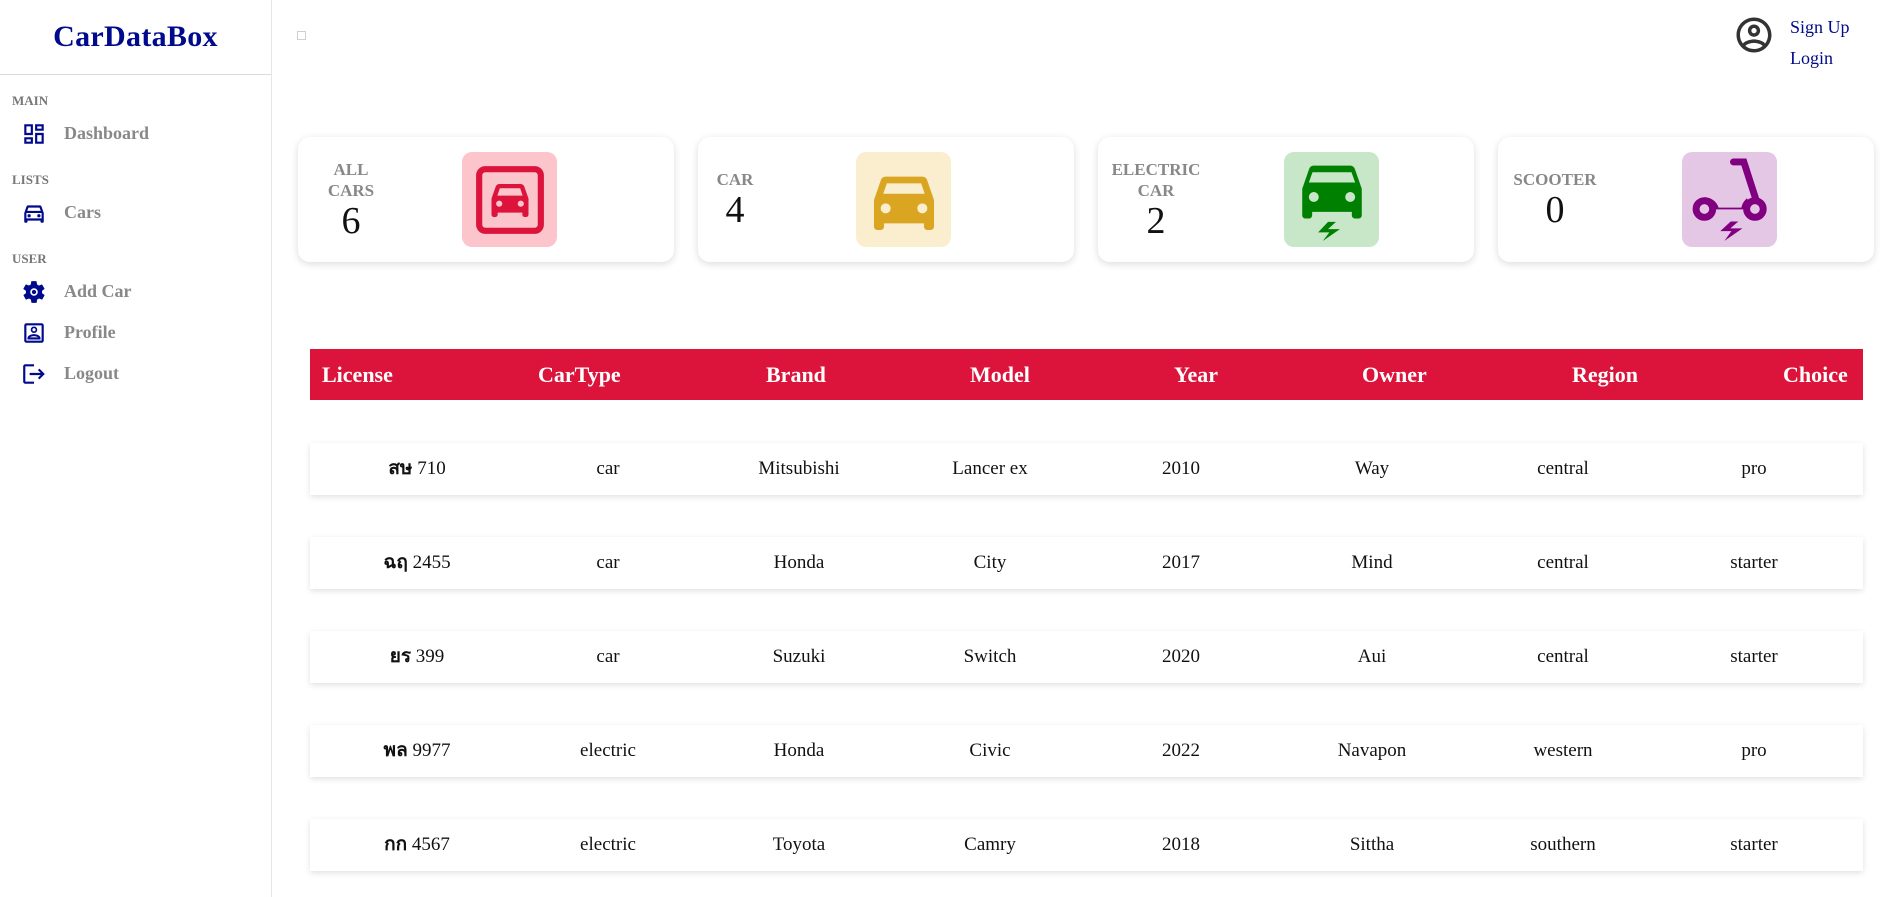 Image resolution: width=1891 pixels, height=897 pixels. I want to click on logout-icon, so click(34, 374).